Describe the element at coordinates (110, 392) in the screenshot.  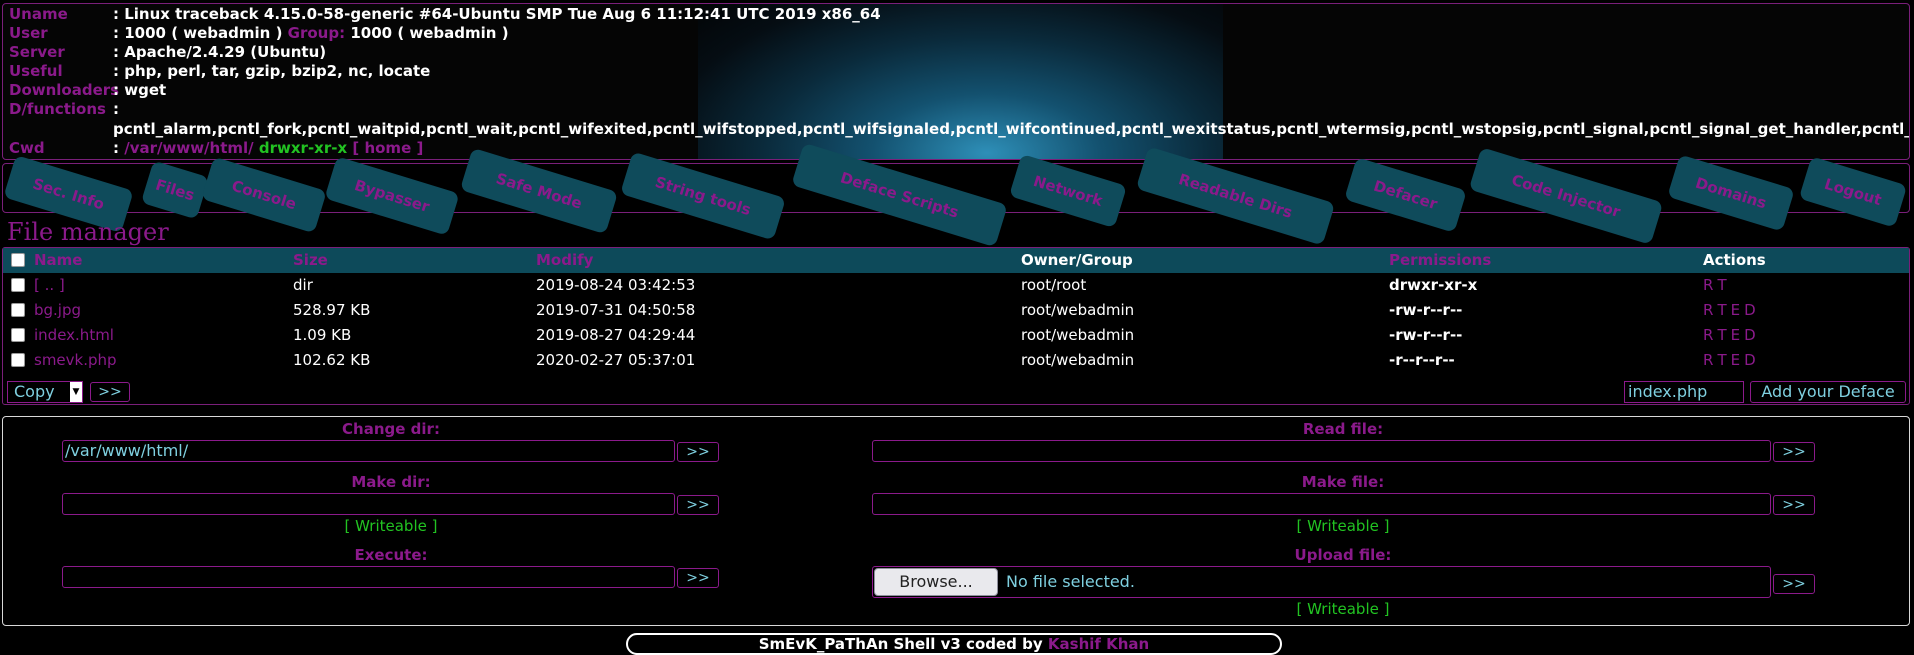
I see `bulk-action-go-button: >>` at that location.